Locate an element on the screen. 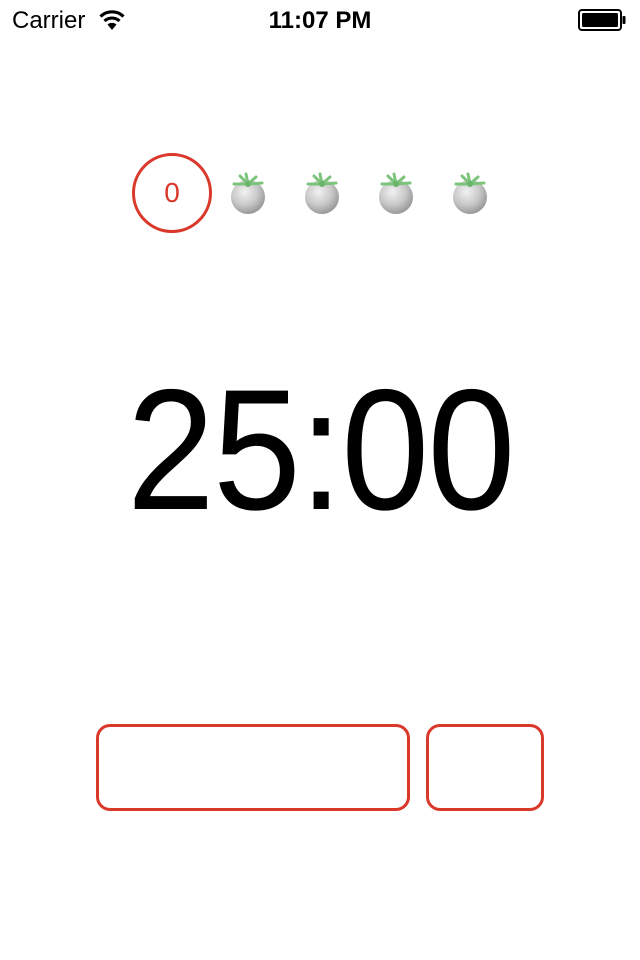 The image size is (640, 960). pomodoro-count-badge: 0 is located at coordinates (172, 193).